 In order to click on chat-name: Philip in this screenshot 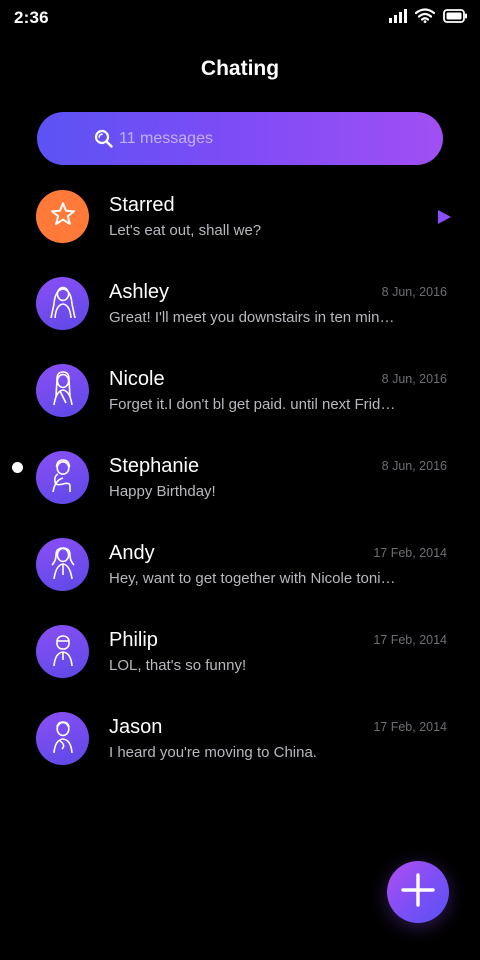, I will do `click(133, 640)`.